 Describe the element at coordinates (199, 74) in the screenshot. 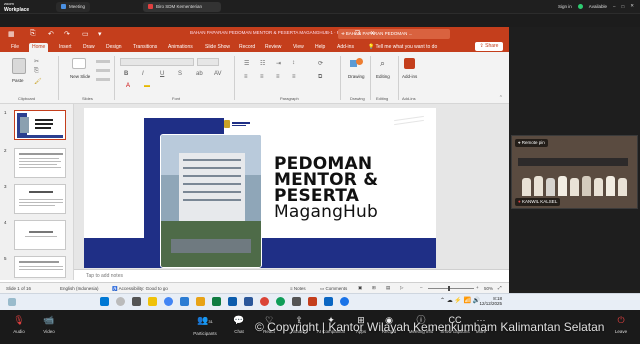

I see `shadow-icon: ab` at that location.